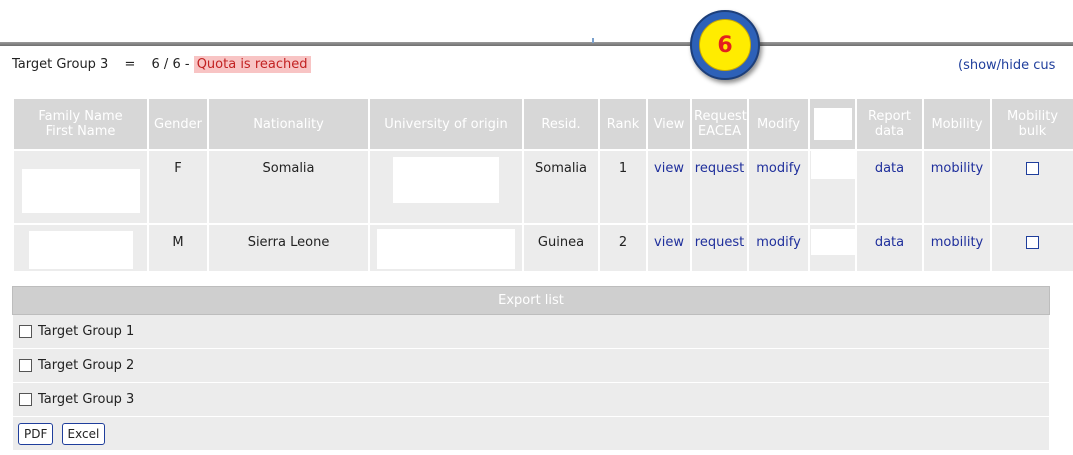 The width and height of the screenshot is (1073, 455). I want to click on gender-cell: F, so click(178, 187).